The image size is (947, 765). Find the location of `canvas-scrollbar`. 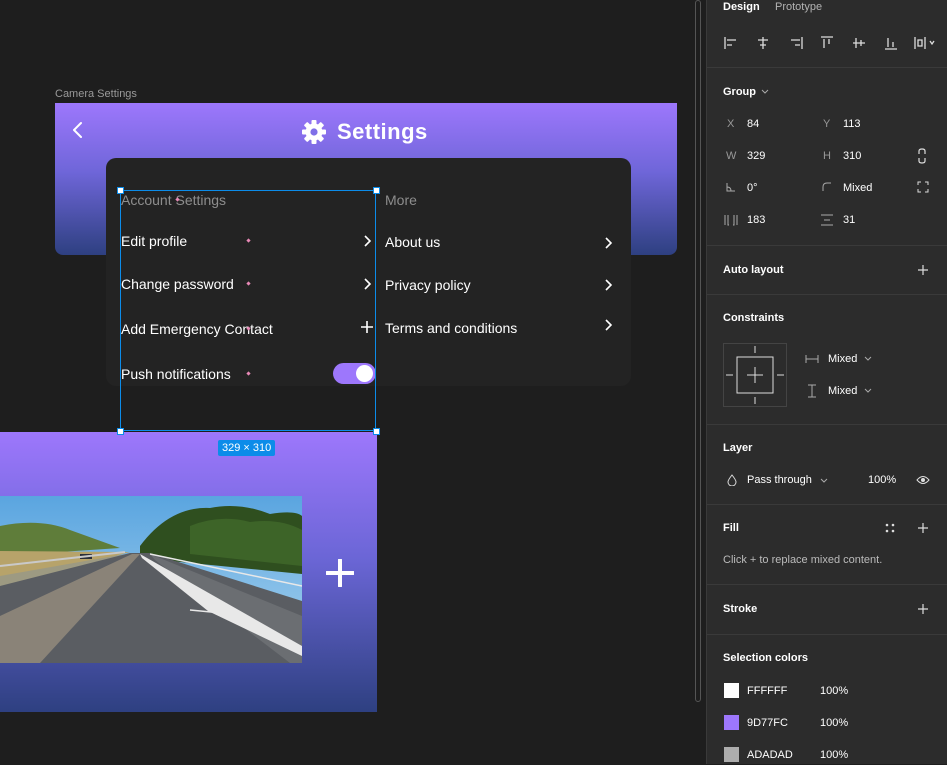

canvas-scrollbar is located at coordinates (698, 351).